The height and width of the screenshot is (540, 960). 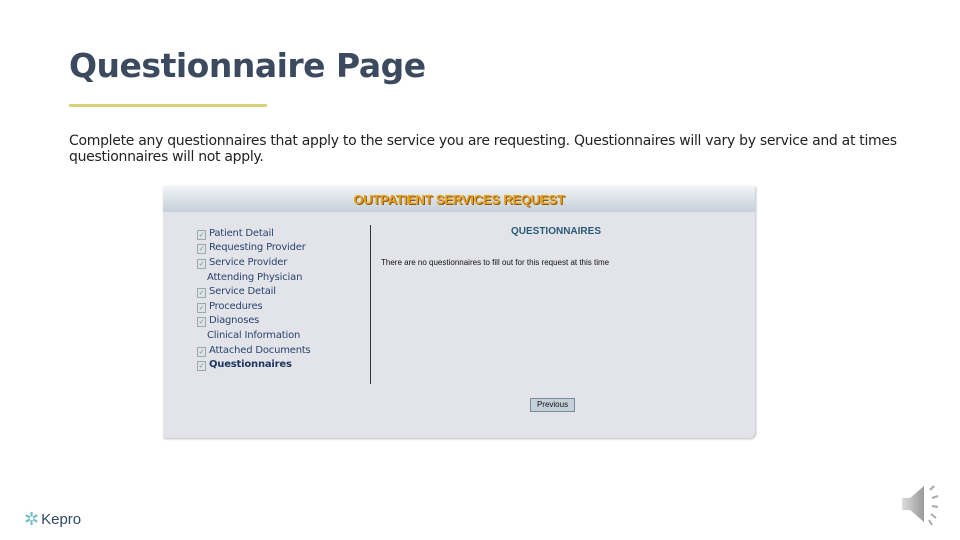 What do you see at coordinates (370, 304) in the screenshot?
I see `divider` at bounding box center [370, 304].